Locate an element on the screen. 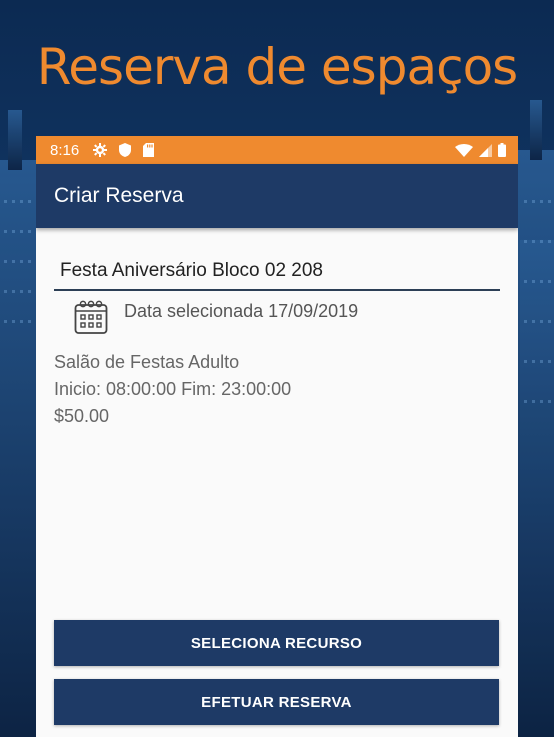  shield-icon is located at coordinates (125, 150).